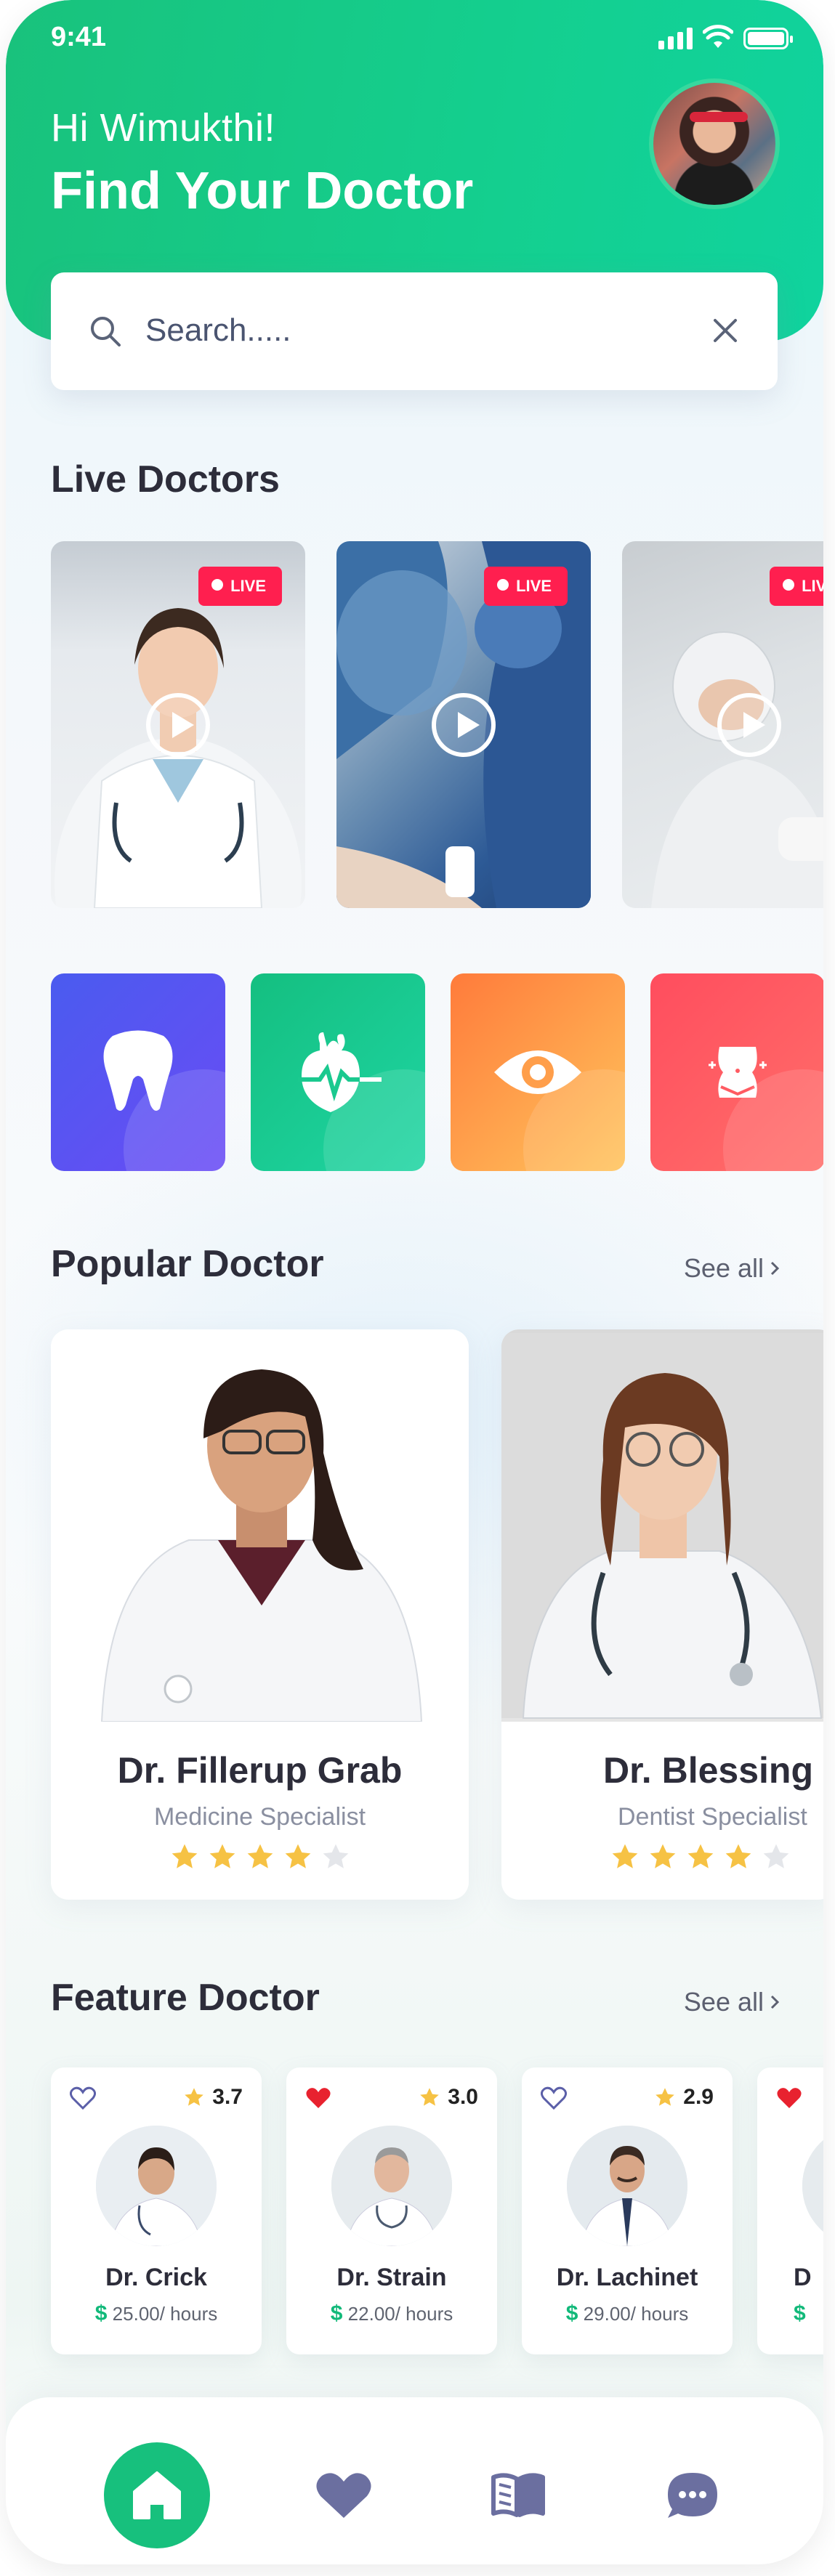  I want to click on rating: 3.0, so click(448, 2097).